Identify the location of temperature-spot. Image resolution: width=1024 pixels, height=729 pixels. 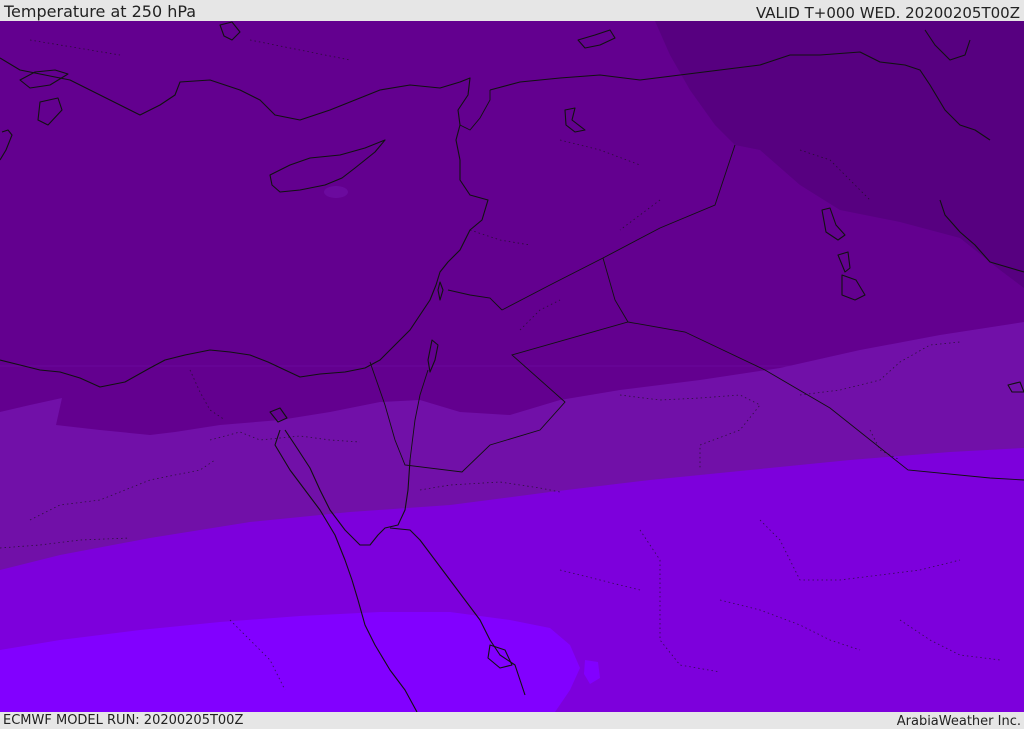
(336, 192).